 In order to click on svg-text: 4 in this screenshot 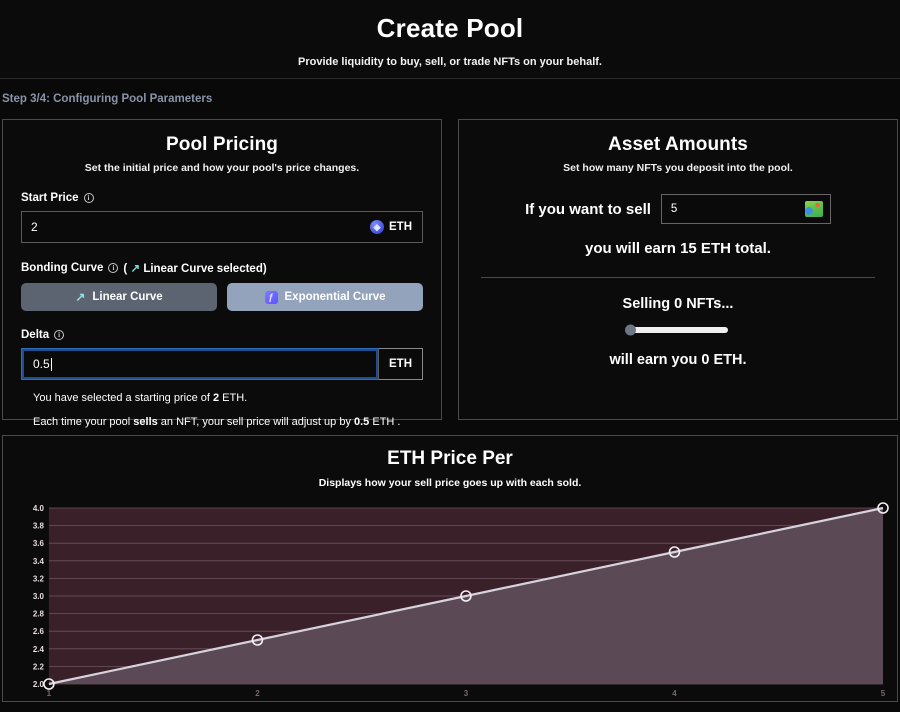, I will do `click(674, 693)`.